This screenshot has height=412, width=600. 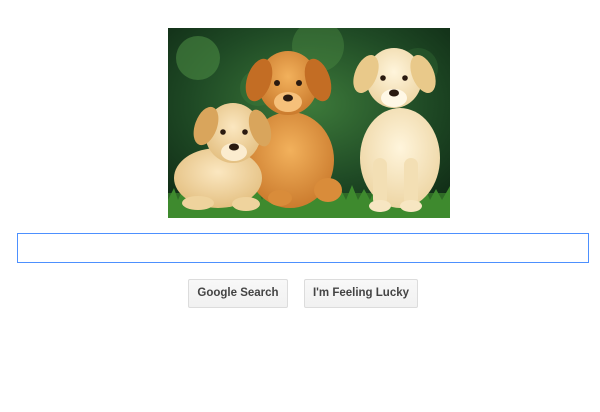 What do you see at coordinates (238, 293) in the screenshot?
I see `google-search-button: Google Search` at bounding box center [238, 293].